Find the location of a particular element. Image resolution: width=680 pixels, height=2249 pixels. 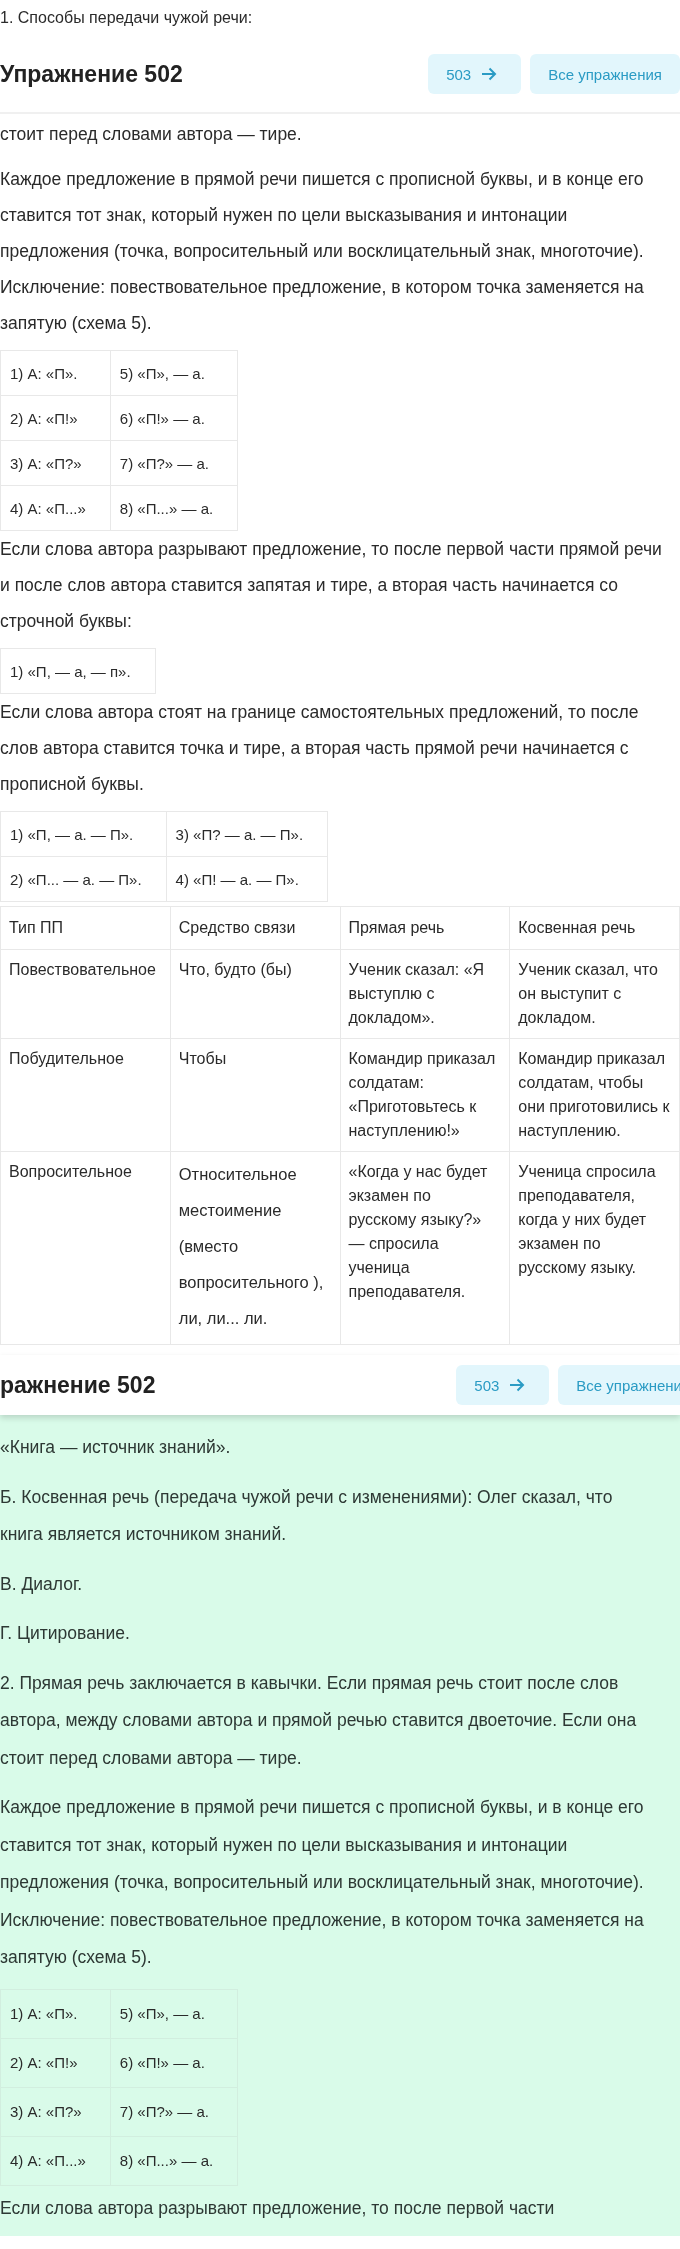

table-cell: Ученица спросила преподавателя, когда у них будет экзамен по русскому языку. is located at coordinates (594, 1248).